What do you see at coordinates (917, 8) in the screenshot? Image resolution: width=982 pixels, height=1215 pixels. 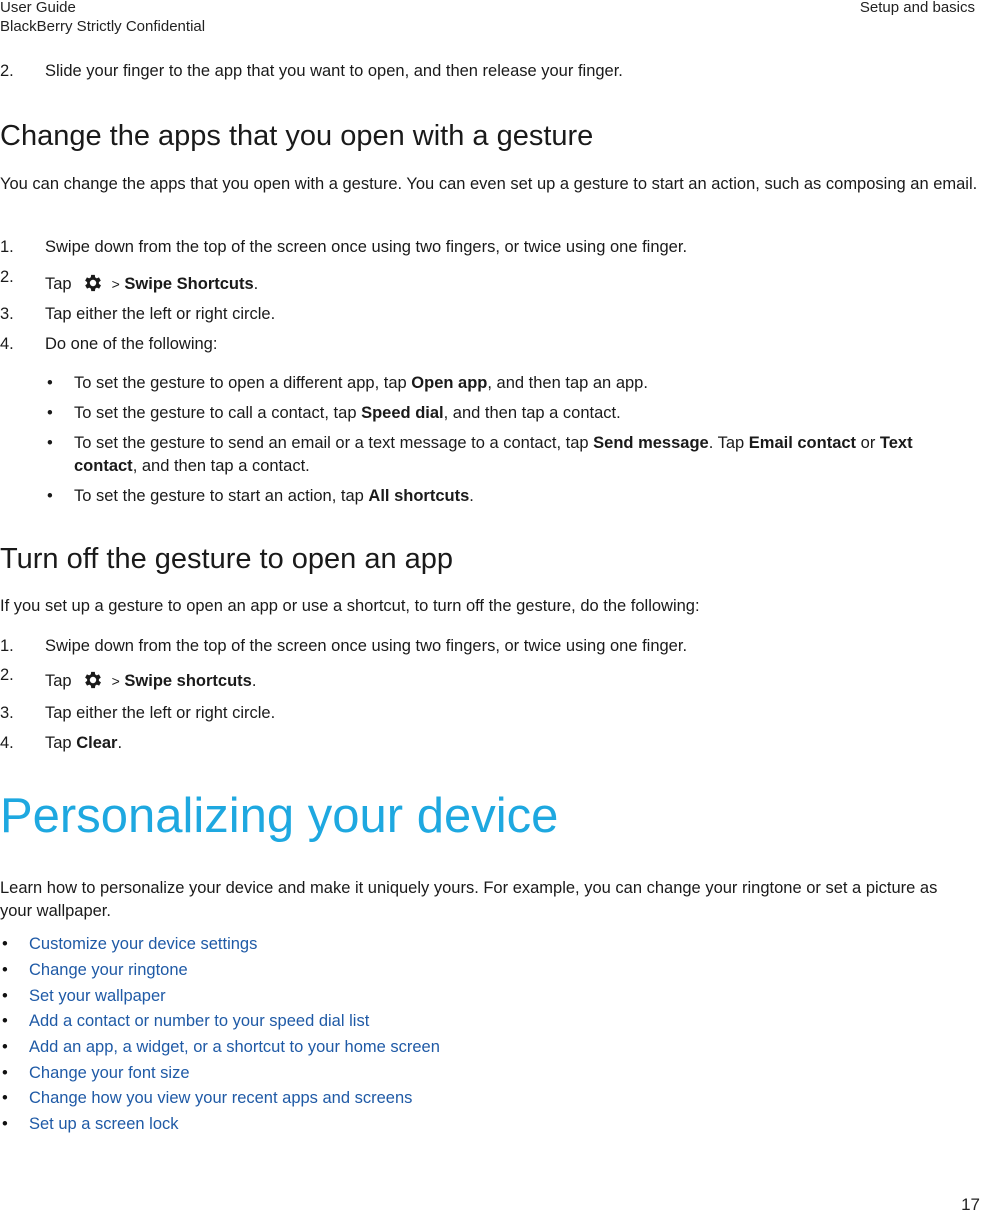 I see `section-name: Setup and basics` at bounding box center [917, 8].